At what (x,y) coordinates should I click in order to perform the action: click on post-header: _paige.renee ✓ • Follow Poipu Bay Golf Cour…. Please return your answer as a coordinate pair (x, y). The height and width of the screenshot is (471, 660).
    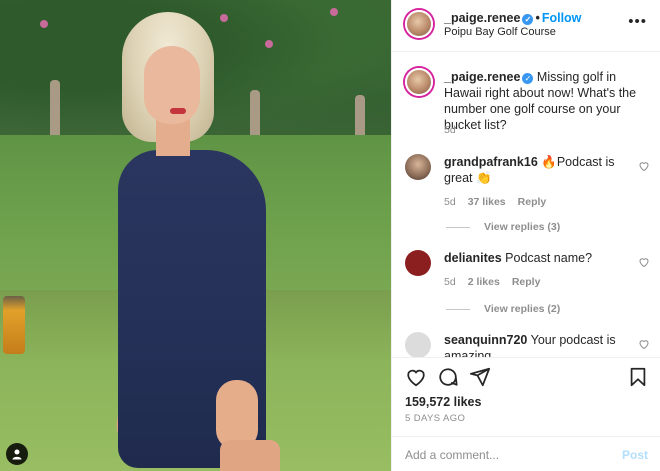
    Looking at the image, I should click on (526, 26).